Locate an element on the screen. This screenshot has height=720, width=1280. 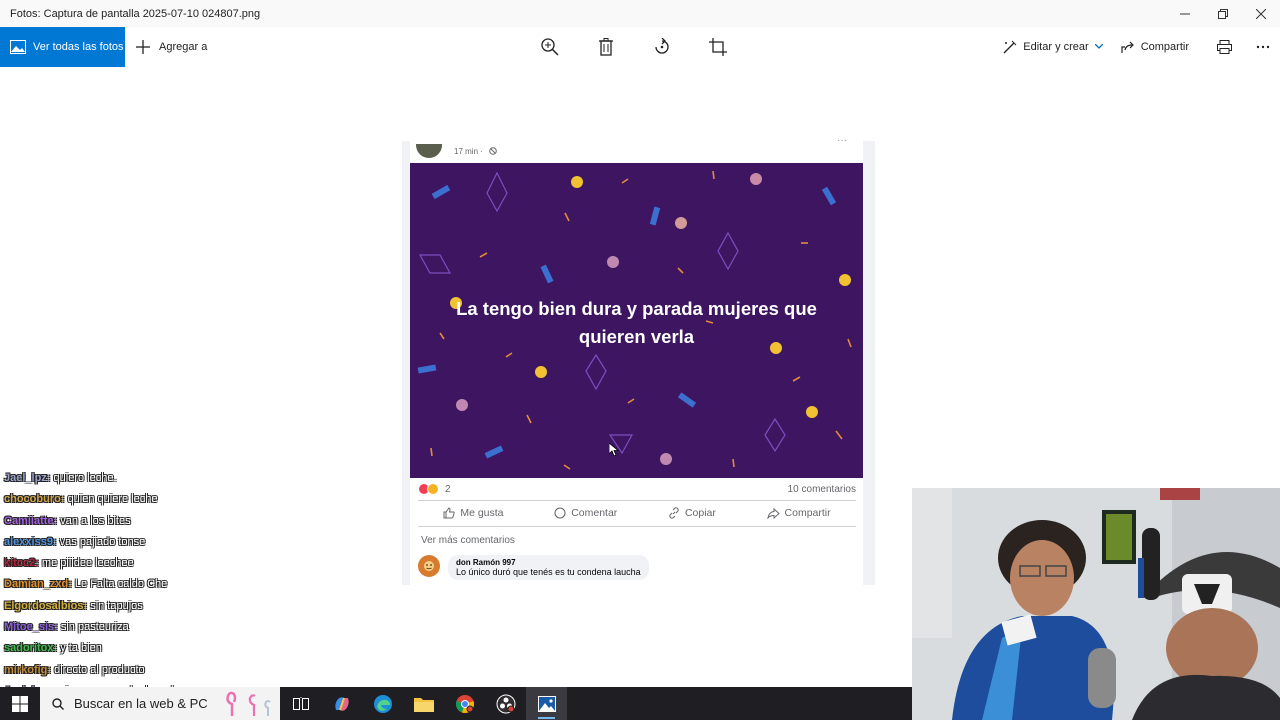
task-view-icon is located at coordinates (300, 703).